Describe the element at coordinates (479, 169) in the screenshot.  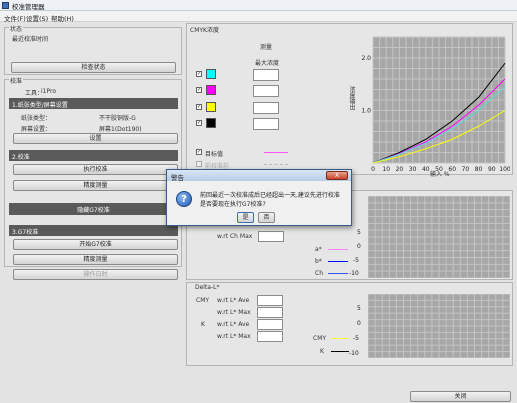
I see `x-tick-label: 80` at that location.